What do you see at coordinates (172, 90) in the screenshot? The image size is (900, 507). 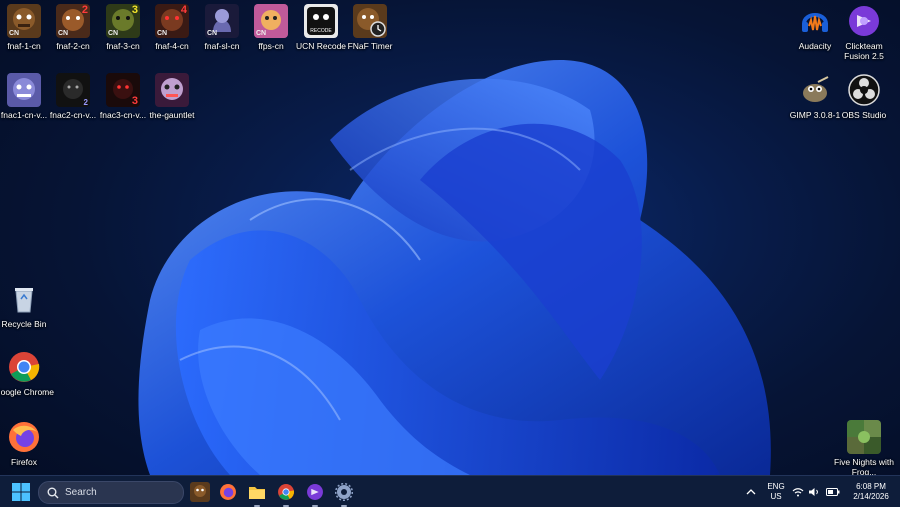 I see `the-gauntlet-icon` at bounding box center [172, 90].